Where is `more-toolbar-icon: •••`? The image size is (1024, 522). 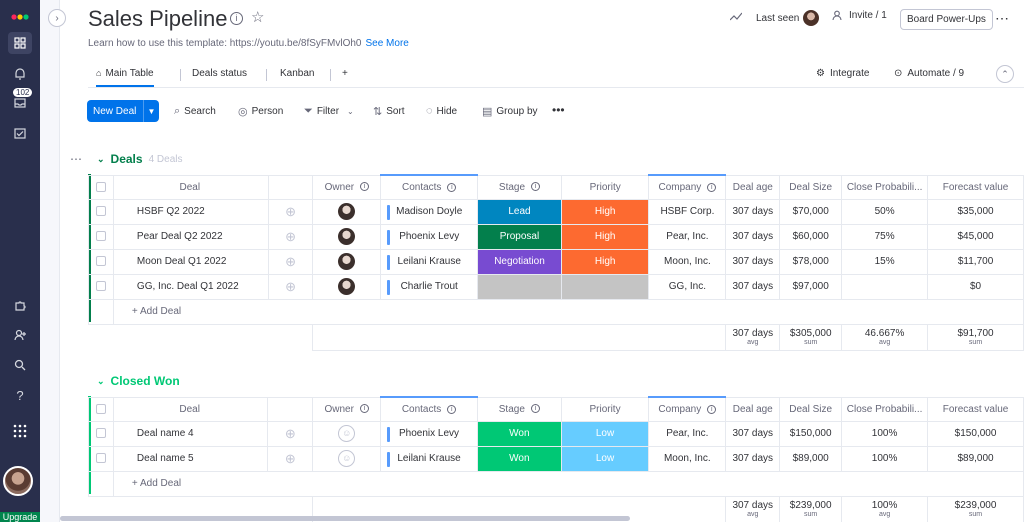
more-toolbar-icon: ••• is located at coordinates (558, 110).